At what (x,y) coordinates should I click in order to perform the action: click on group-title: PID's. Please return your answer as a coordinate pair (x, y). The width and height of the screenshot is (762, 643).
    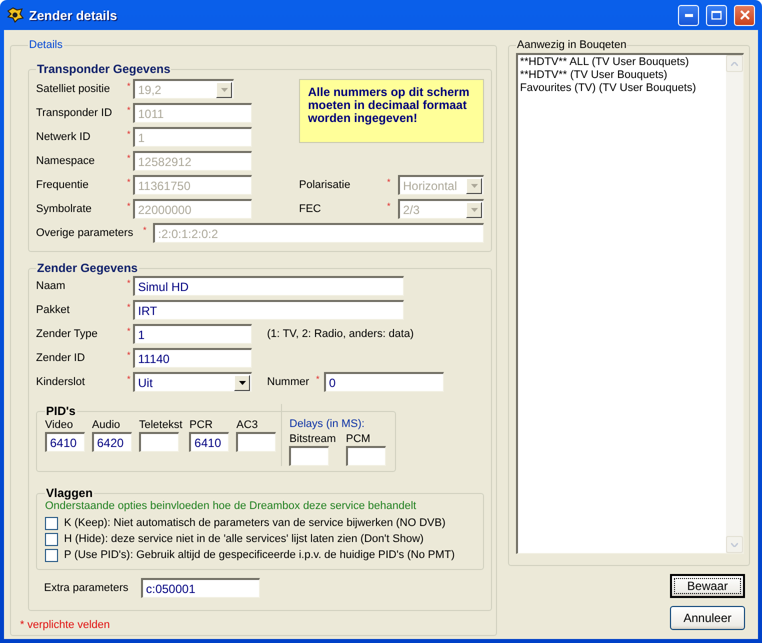
    Looking at the image, I should click on (61, 411).